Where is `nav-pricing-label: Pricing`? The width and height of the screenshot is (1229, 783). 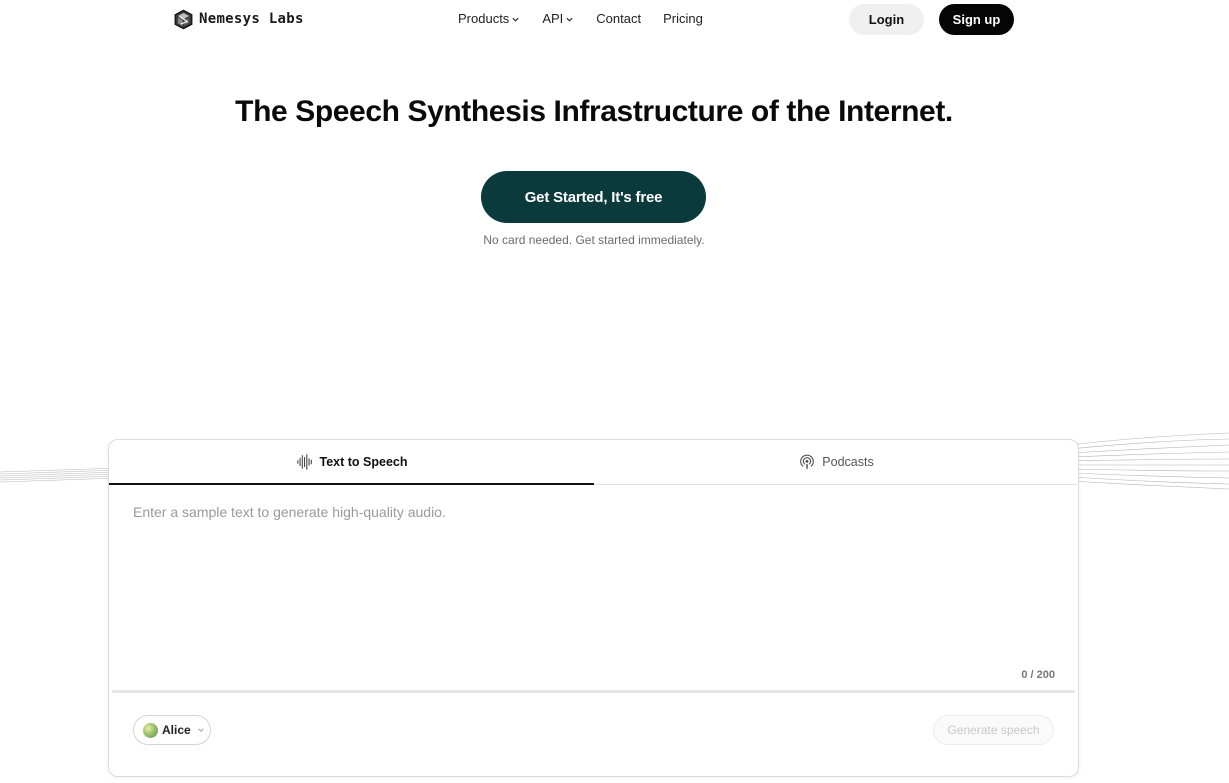
nav-pricing-label: Pricing is located at coordinates (683, 18).